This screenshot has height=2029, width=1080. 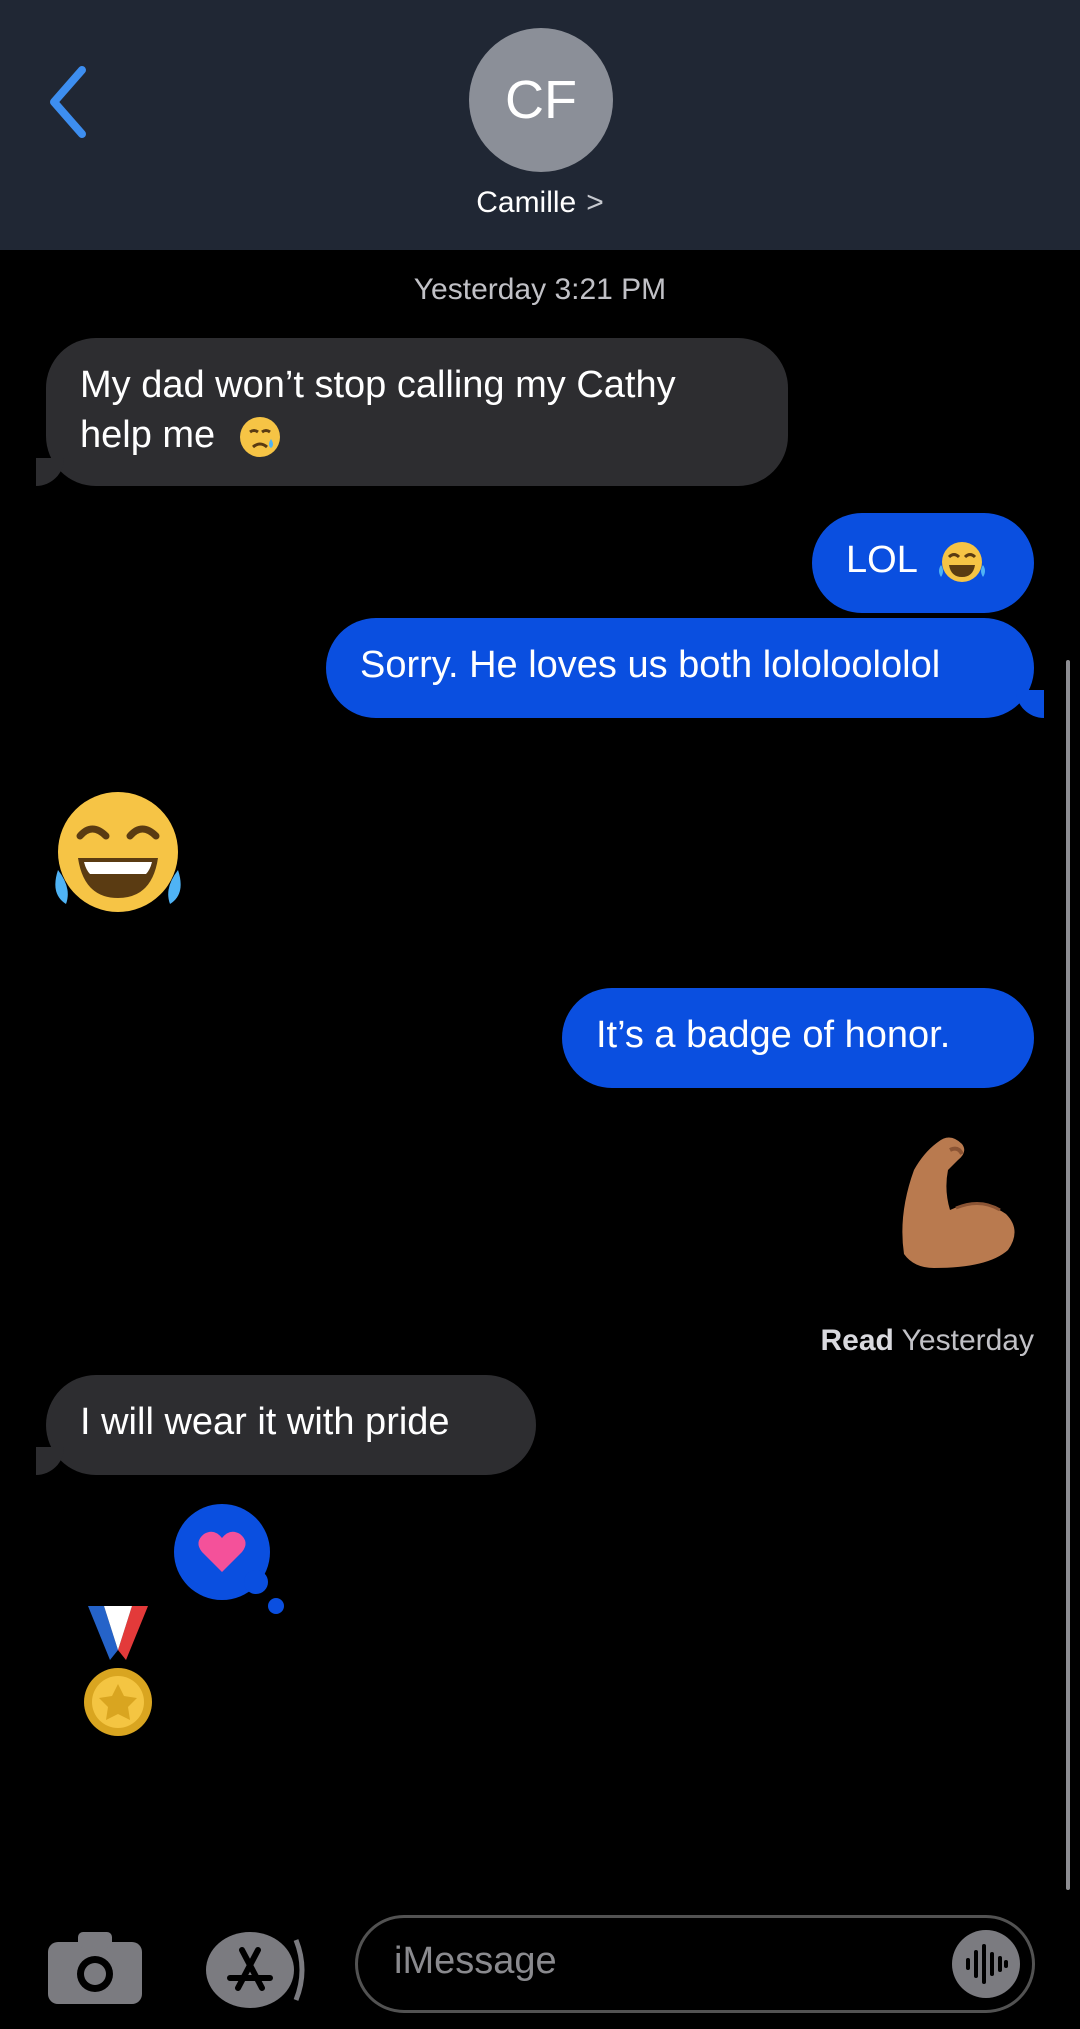 I want to click on message-text: help me, so click(x=148, y=435).